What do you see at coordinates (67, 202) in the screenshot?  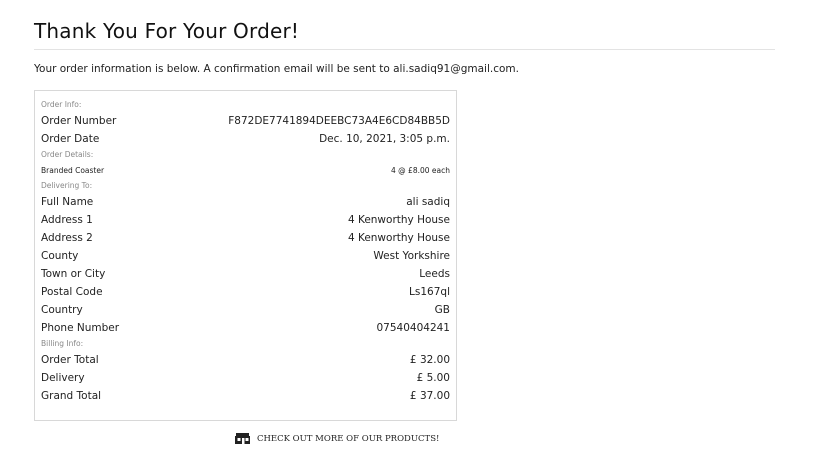 I see `full-name-label: Full Name` at bounding box center [67, 202].